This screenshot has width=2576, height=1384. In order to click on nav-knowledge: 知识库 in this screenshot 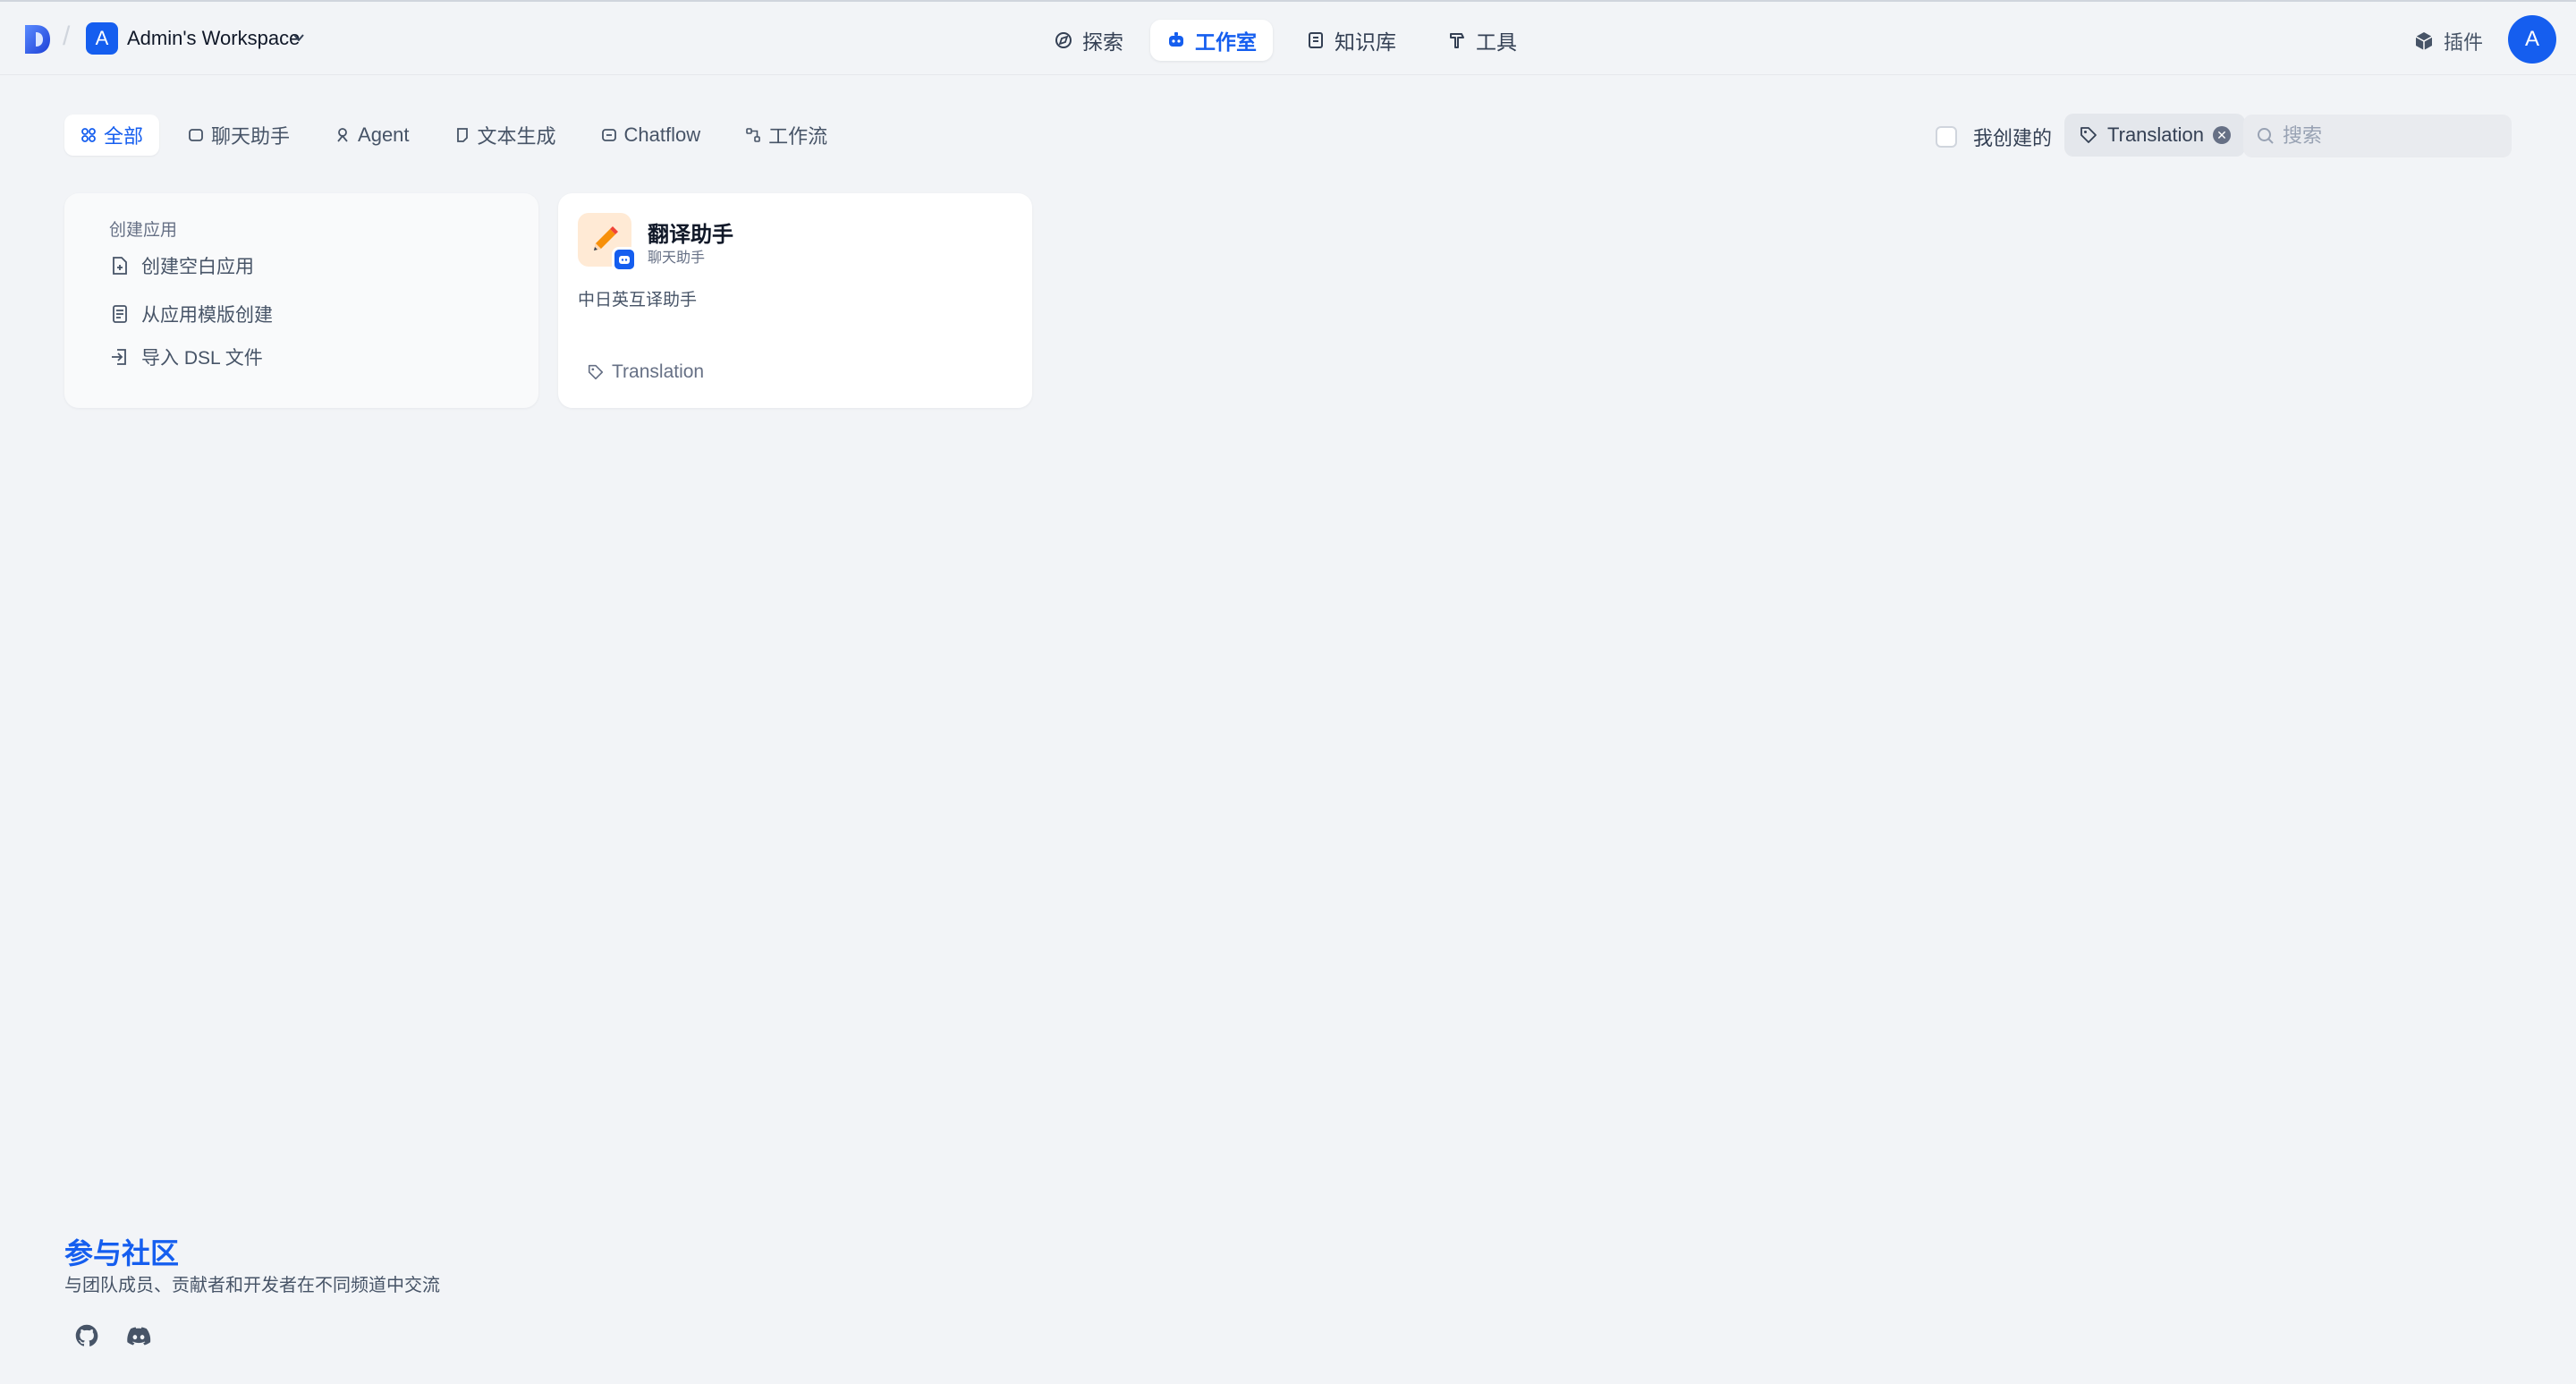, I will do `click(1351, 40)`.